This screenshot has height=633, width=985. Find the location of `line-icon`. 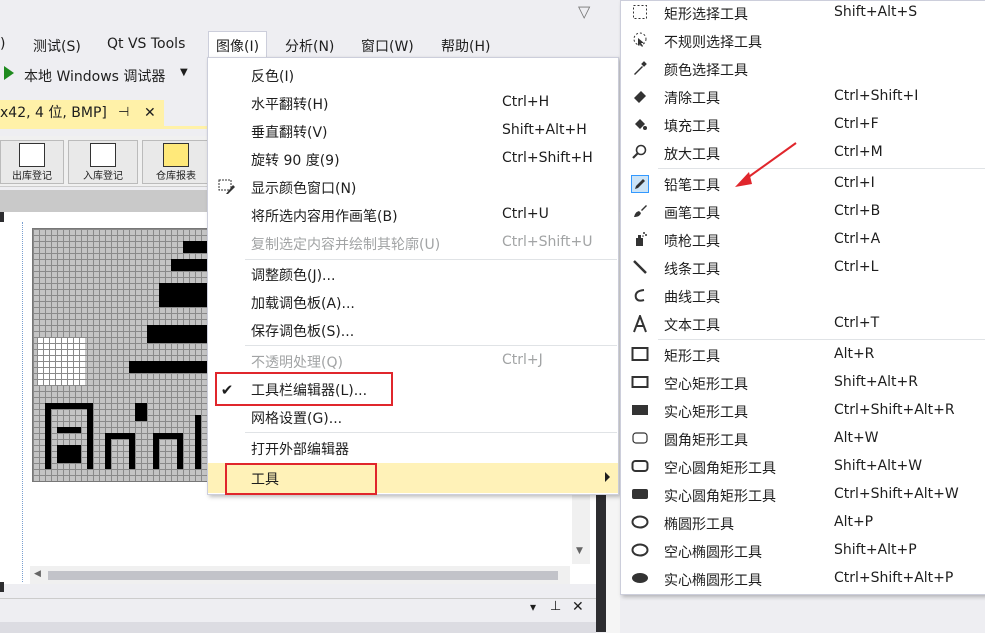

line-icon is located at coordinates (640, 268).